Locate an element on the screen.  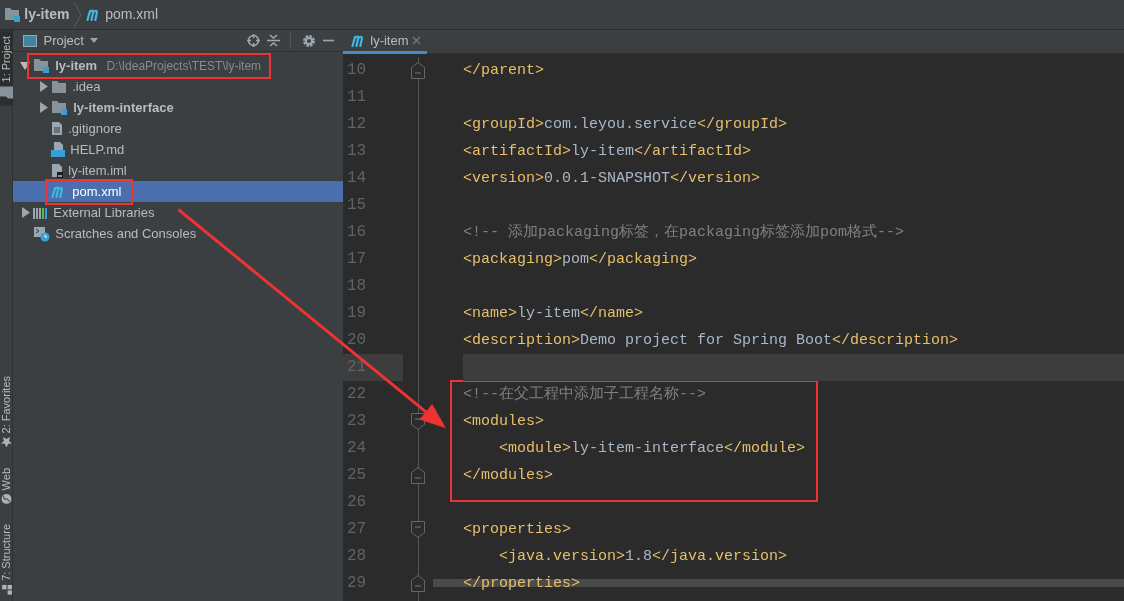
line-number: 19 is located at coordinates (357, 314).